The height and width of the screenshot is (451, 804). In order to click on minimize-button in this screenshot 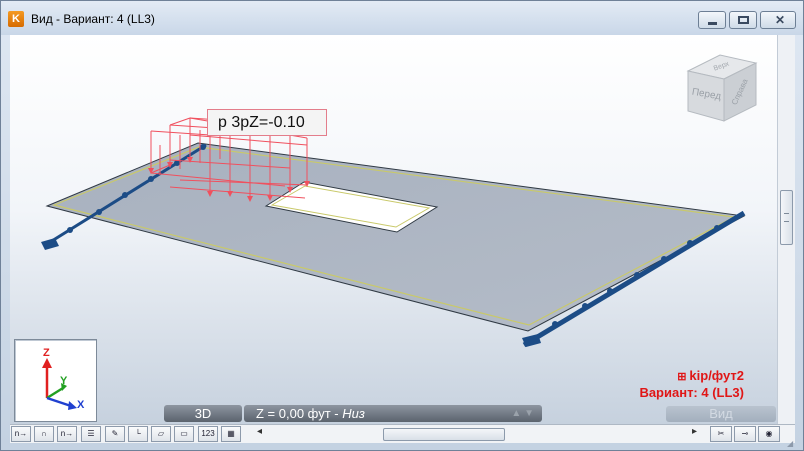, I will do `click(712, 20)`.